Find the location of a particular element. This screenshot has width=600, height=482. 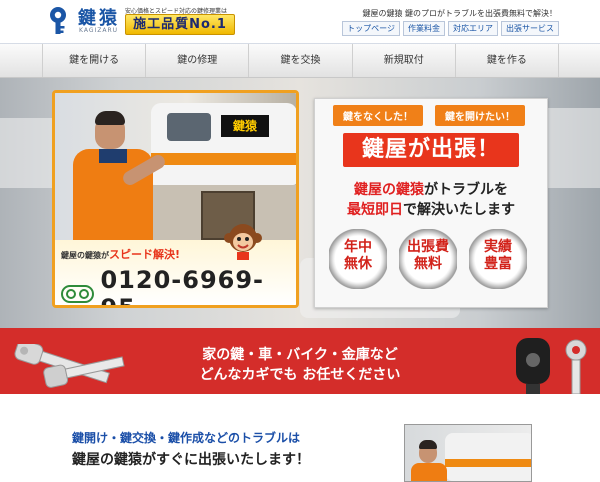

van-badge: 鍵猿 is located at coordinates (245, 126).